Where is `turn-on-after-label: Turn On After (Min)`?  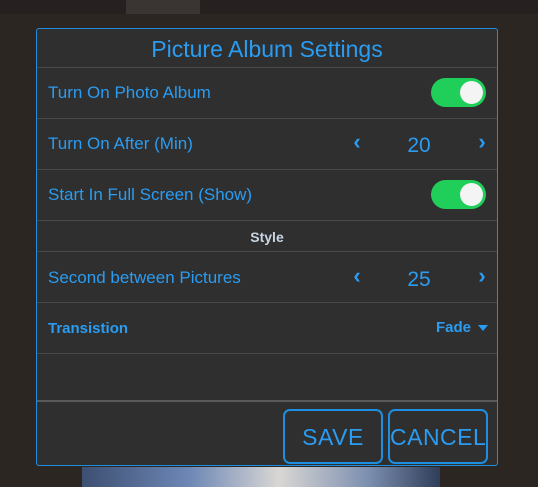 turn-on-after-label: Turn On After (Min) is located at coordinates (120, 143).